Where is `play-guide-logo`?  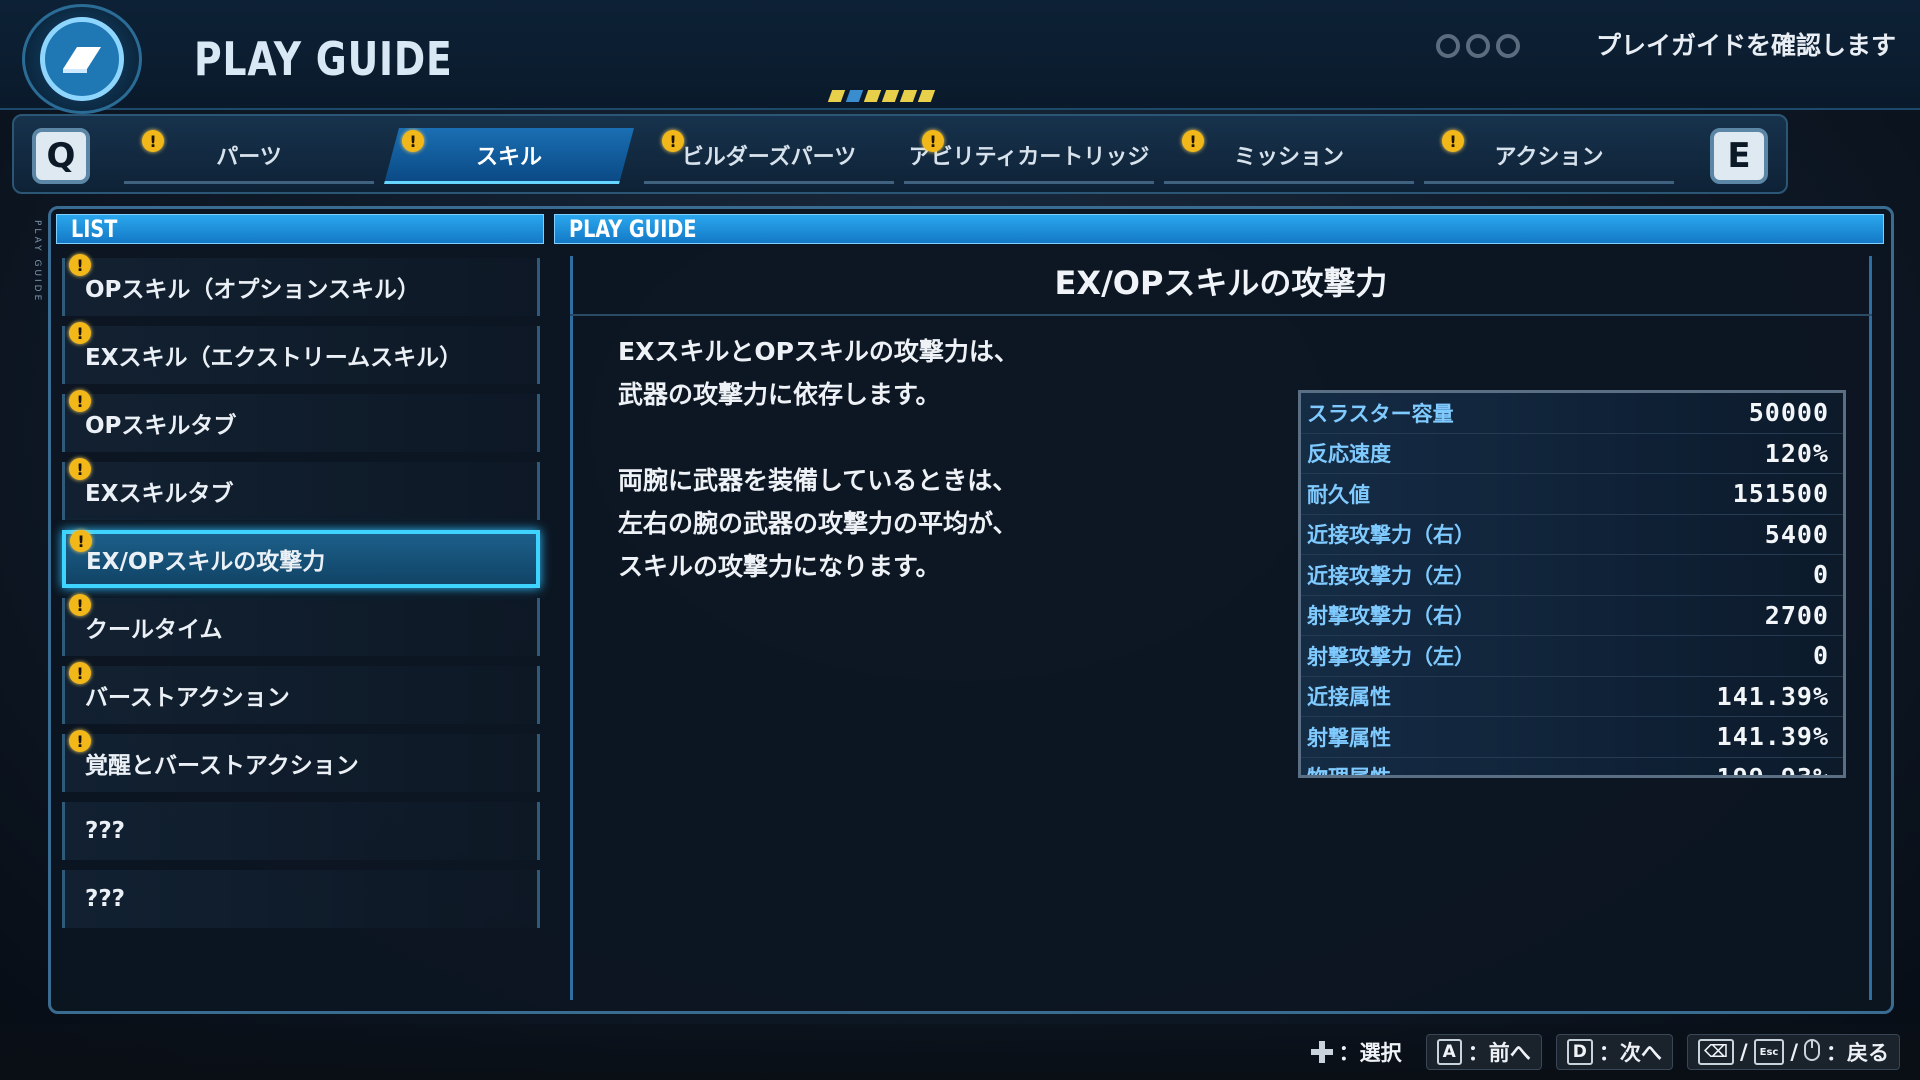 play-guide-logo is located at coordinates (82, 59).